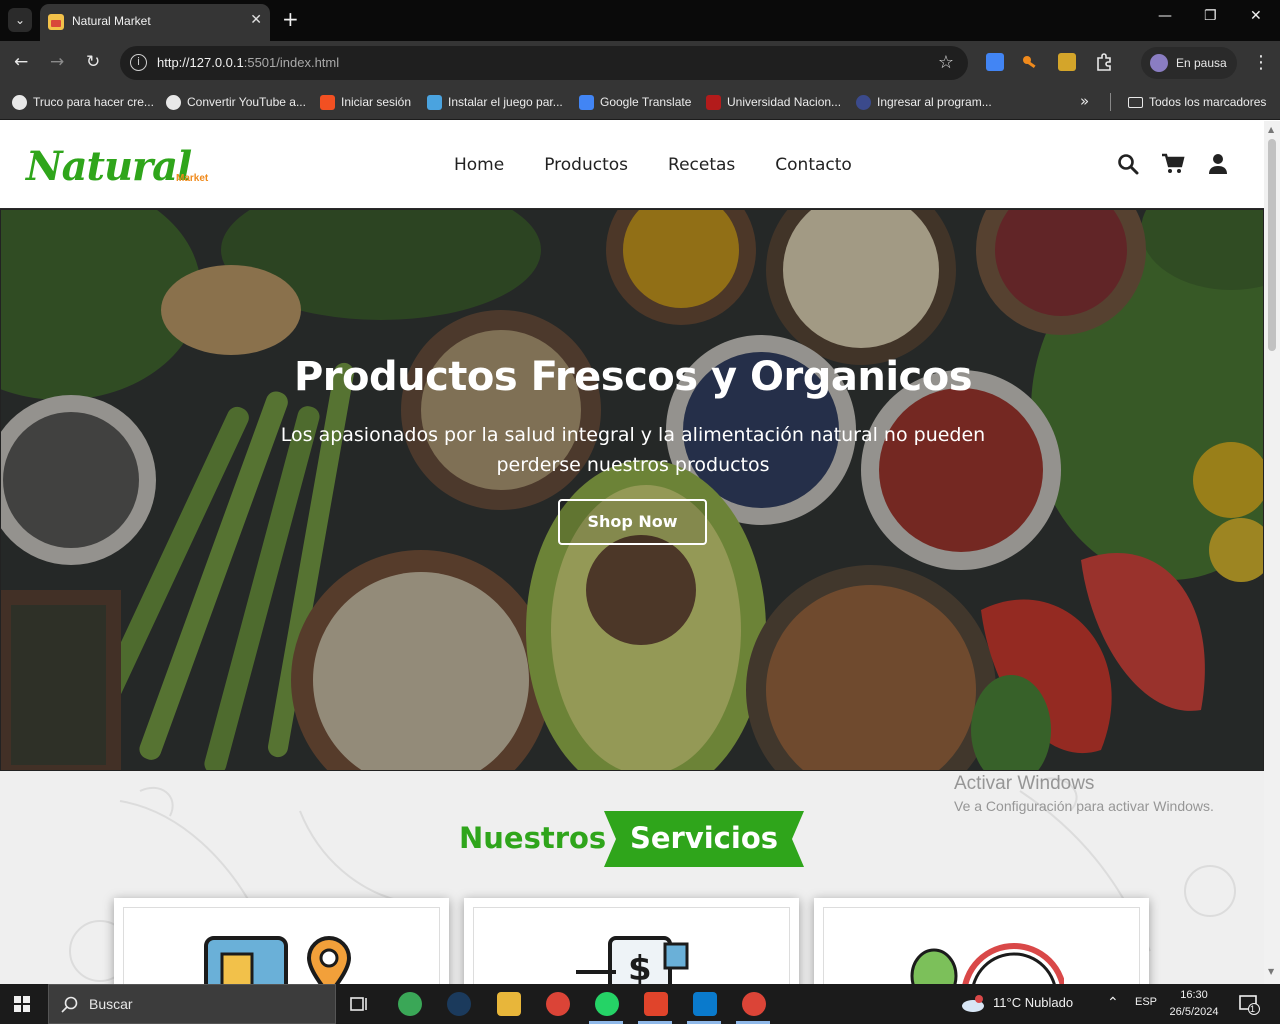 The image size is (1280, 1024). I want to click on taskbar-search: Buscar, so click(192, 1004).